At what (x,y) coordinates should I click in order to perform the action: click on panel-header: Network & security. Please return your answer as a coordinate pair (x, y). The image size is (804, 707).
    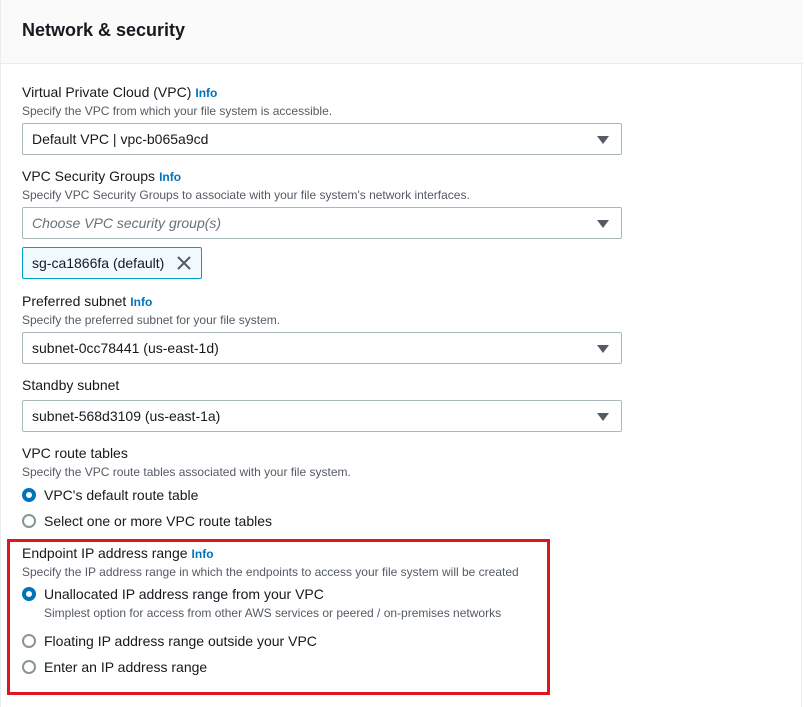
    Looking at the image, I should click on (402, 32).